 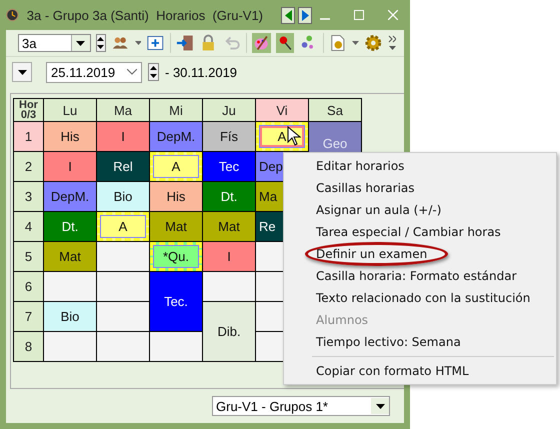 I want to click on day-header: Lu, so click(x=70, y=110).